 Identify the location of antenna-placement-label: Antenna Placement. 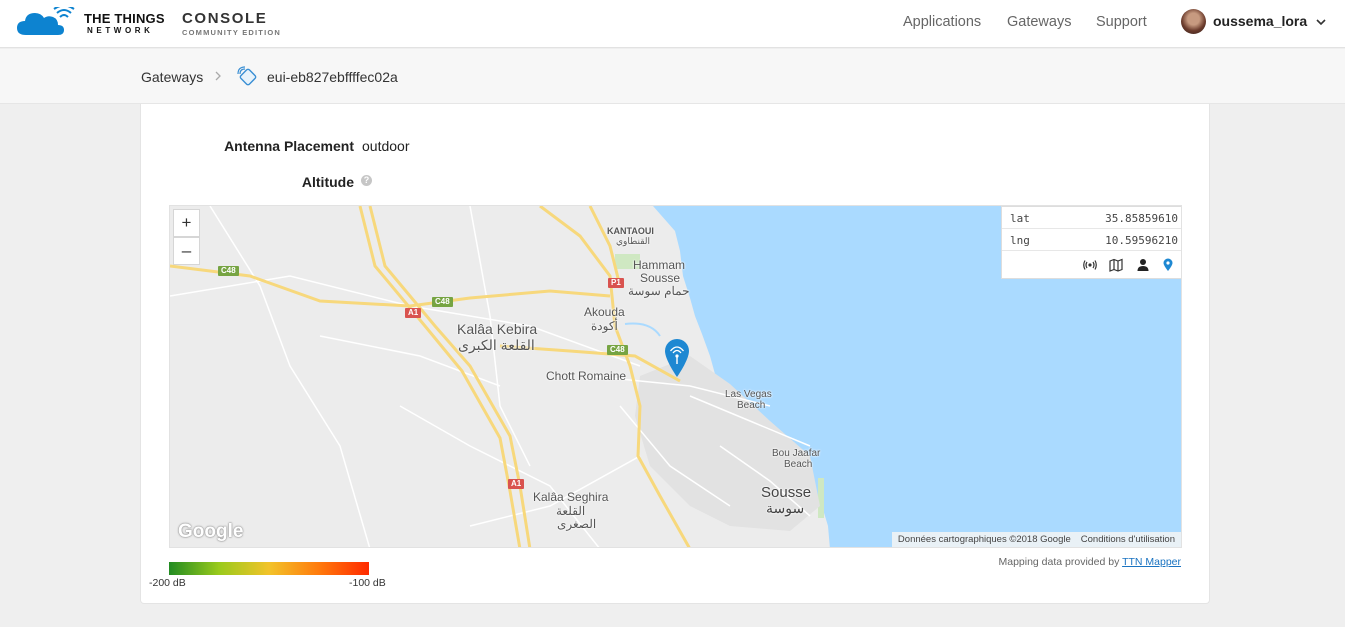
(289, 146).